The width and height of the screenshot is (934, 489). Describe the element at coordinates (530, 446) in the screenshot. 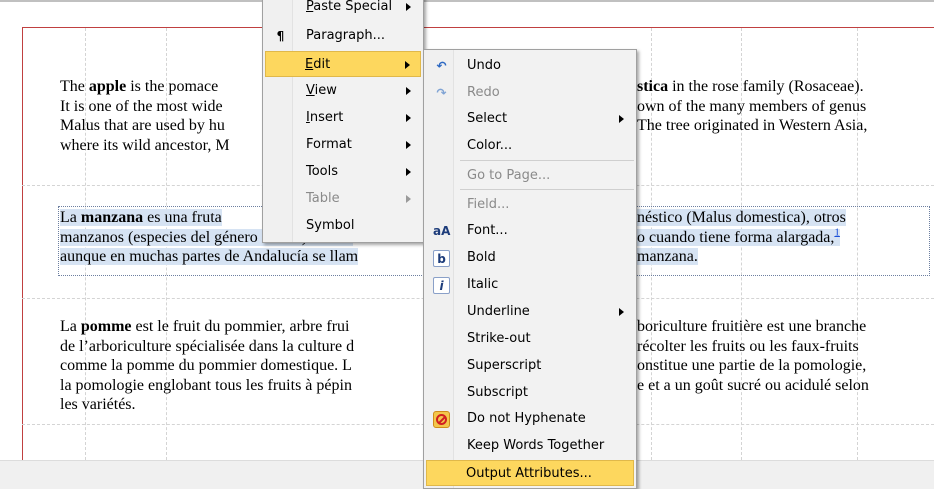

I see `menu-item-keep-words-together: Keep Words Together` at that location.